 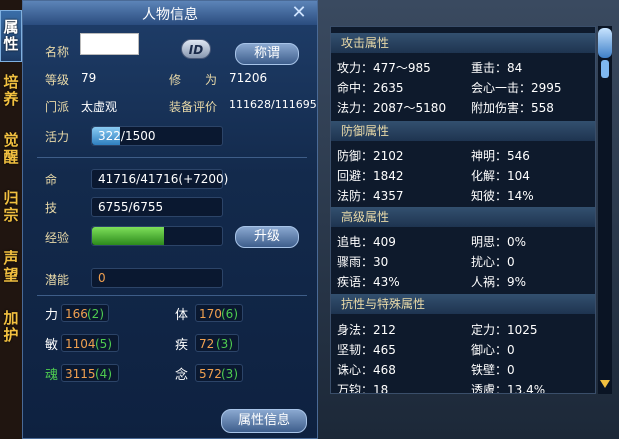 What do you see at coordinates (76, 314) in the screenshot?
I see `attr-strength-value: 166` at bounding box center [76, 314].